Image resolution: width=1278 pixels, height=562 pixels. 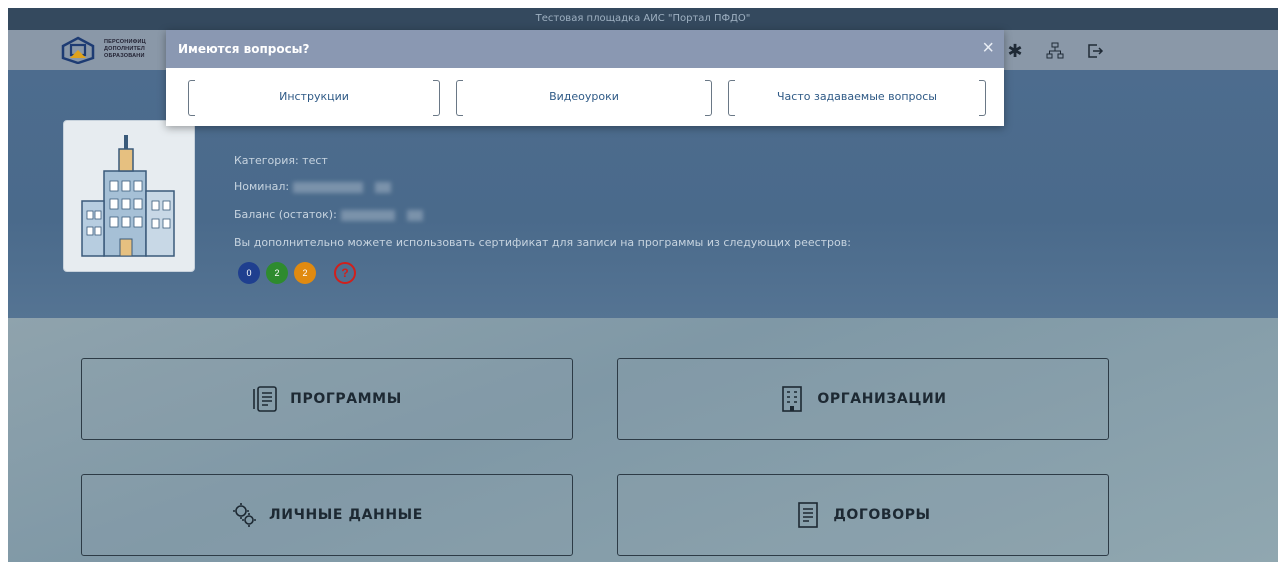 What do you see at coordinates (345, 273) in the screenshot?
I see `registry-help-icon: ?` at bounding box center [345, 273].